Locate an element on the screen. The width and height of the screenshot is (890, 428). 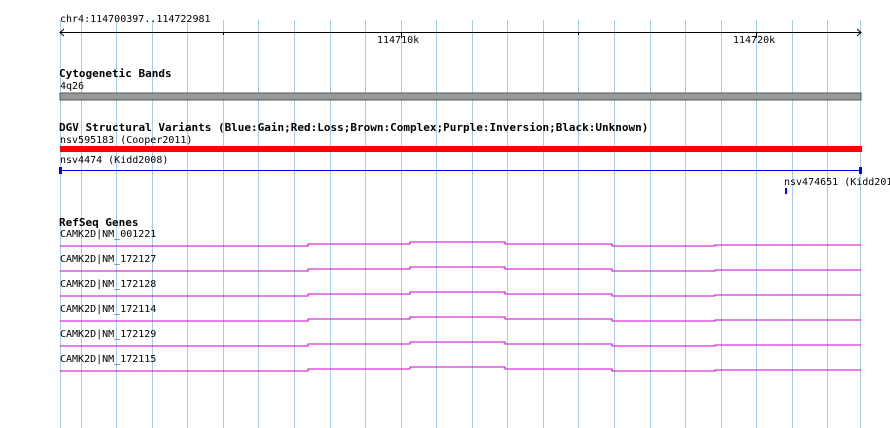
variant-bar-nsv474651 is located at coordinates (786, 191).